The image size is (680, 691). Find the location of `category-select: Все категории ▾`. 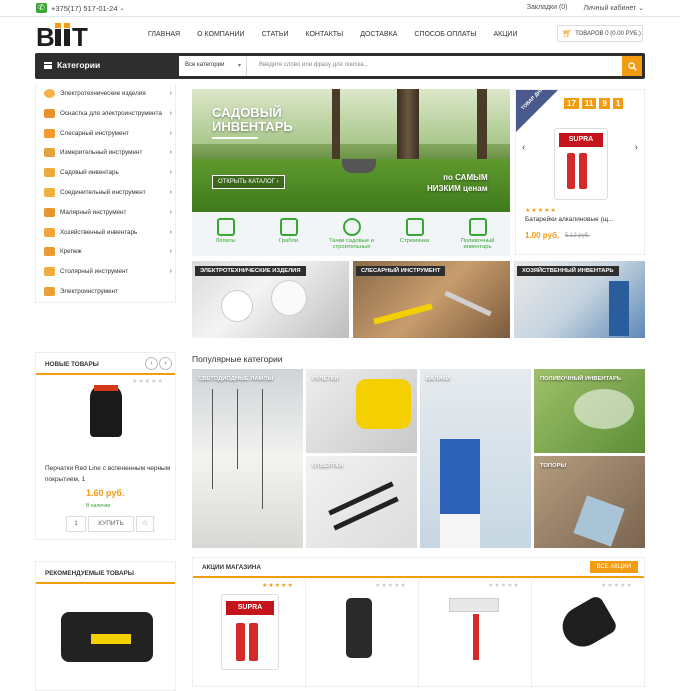

category-select: Все категории ▾ is located at coordinates (213, 66).